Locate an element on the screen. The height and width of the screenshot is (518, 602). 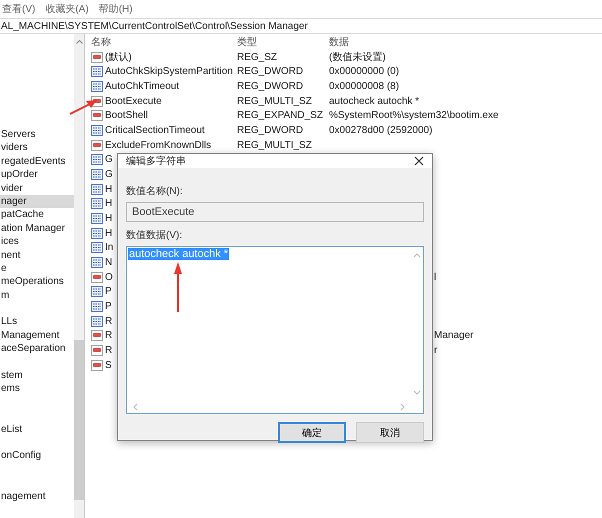
tree-item: m is located at coordinates (37, 295).